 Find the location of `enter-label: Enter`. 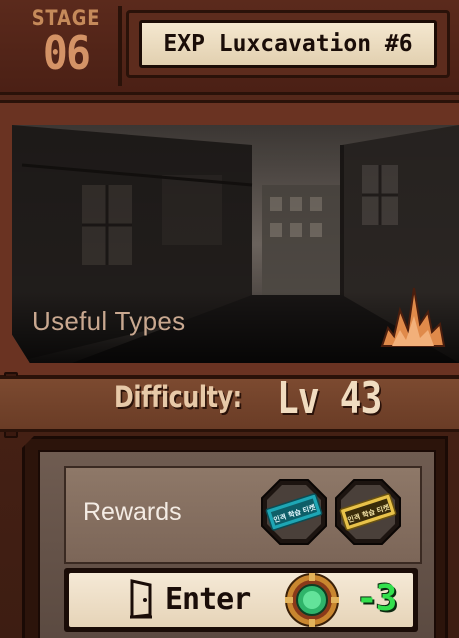

enter-label: Enter is located at coordinates (208, 599).